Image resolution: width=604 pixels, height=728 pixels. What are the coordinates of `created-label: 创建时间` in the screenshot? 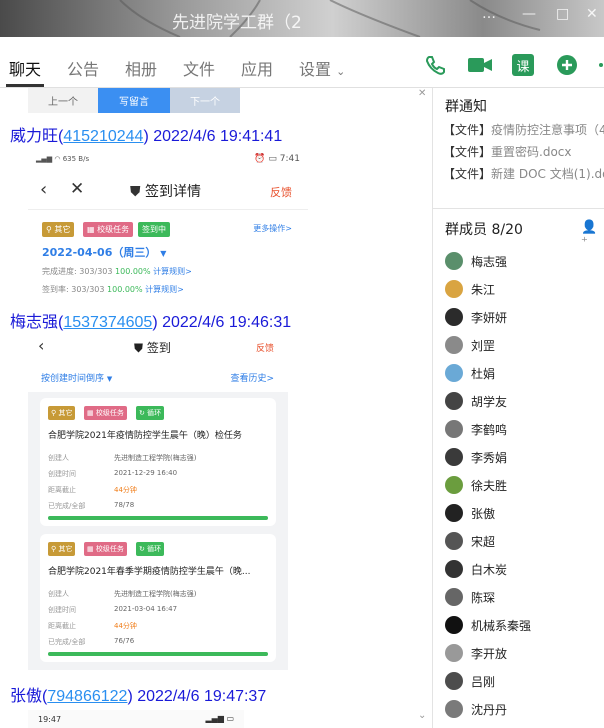 It's located at (62, 610).